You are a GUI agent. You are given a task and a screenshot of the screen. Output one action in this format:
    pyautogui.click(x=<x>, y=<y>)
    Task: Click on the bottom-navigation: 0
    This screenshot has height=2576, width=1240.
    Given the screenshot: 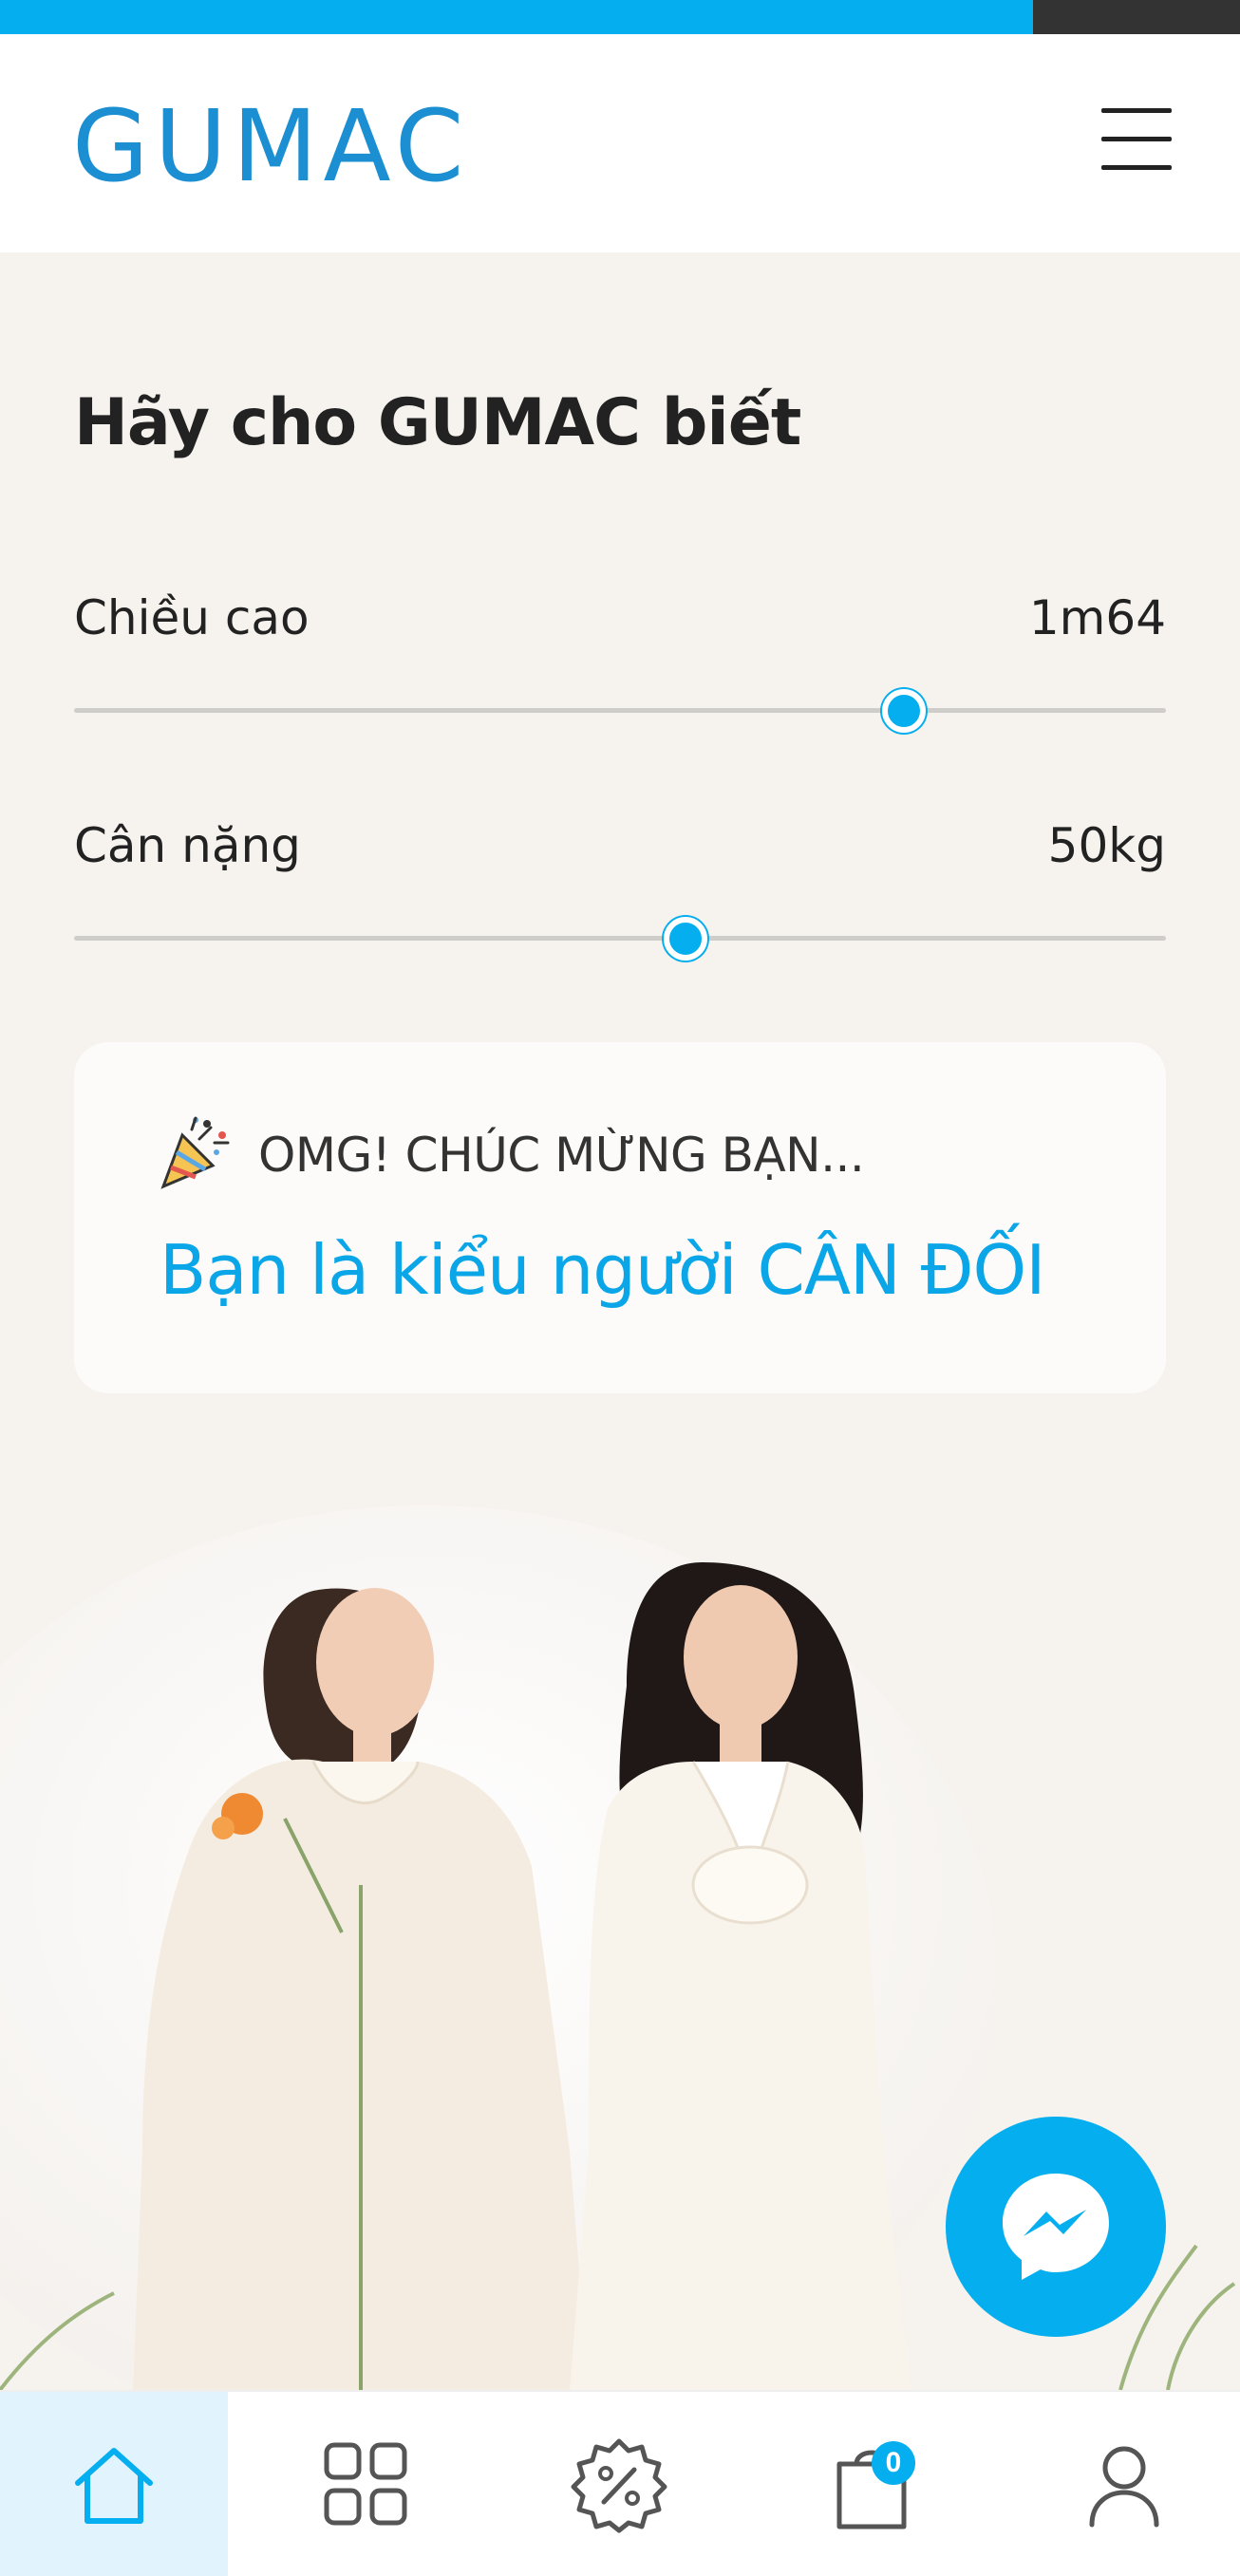 What is the action you would take?
    pyautogui.click(x=620, y=2483)
    